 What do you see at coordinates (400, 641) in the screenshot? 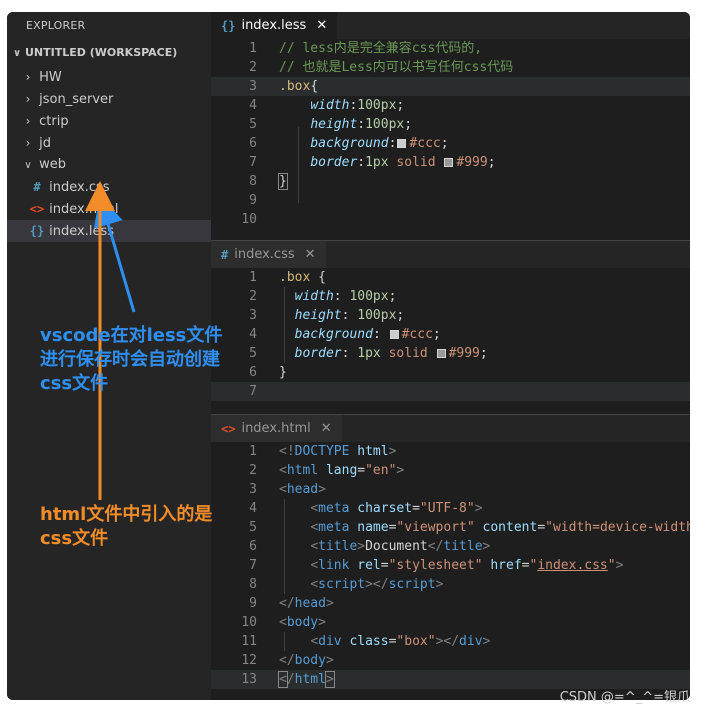
I see `code-line: <div class="box"></div>` at bounding box center [400, 641].